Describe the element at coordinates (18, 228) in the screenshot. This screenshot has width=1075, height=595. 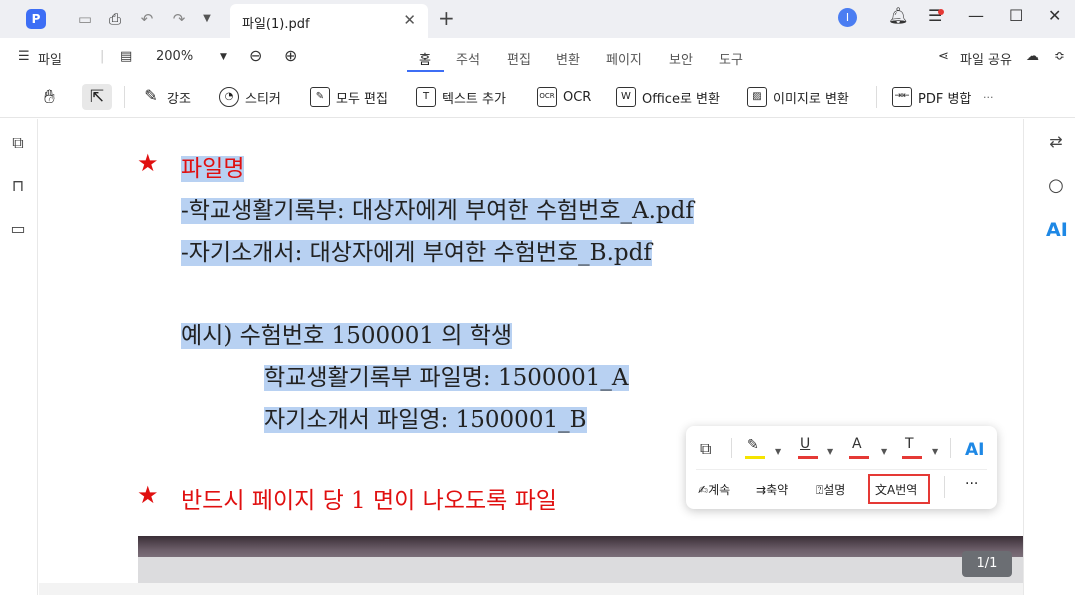
I see `comment-icon: ▭` at that location.